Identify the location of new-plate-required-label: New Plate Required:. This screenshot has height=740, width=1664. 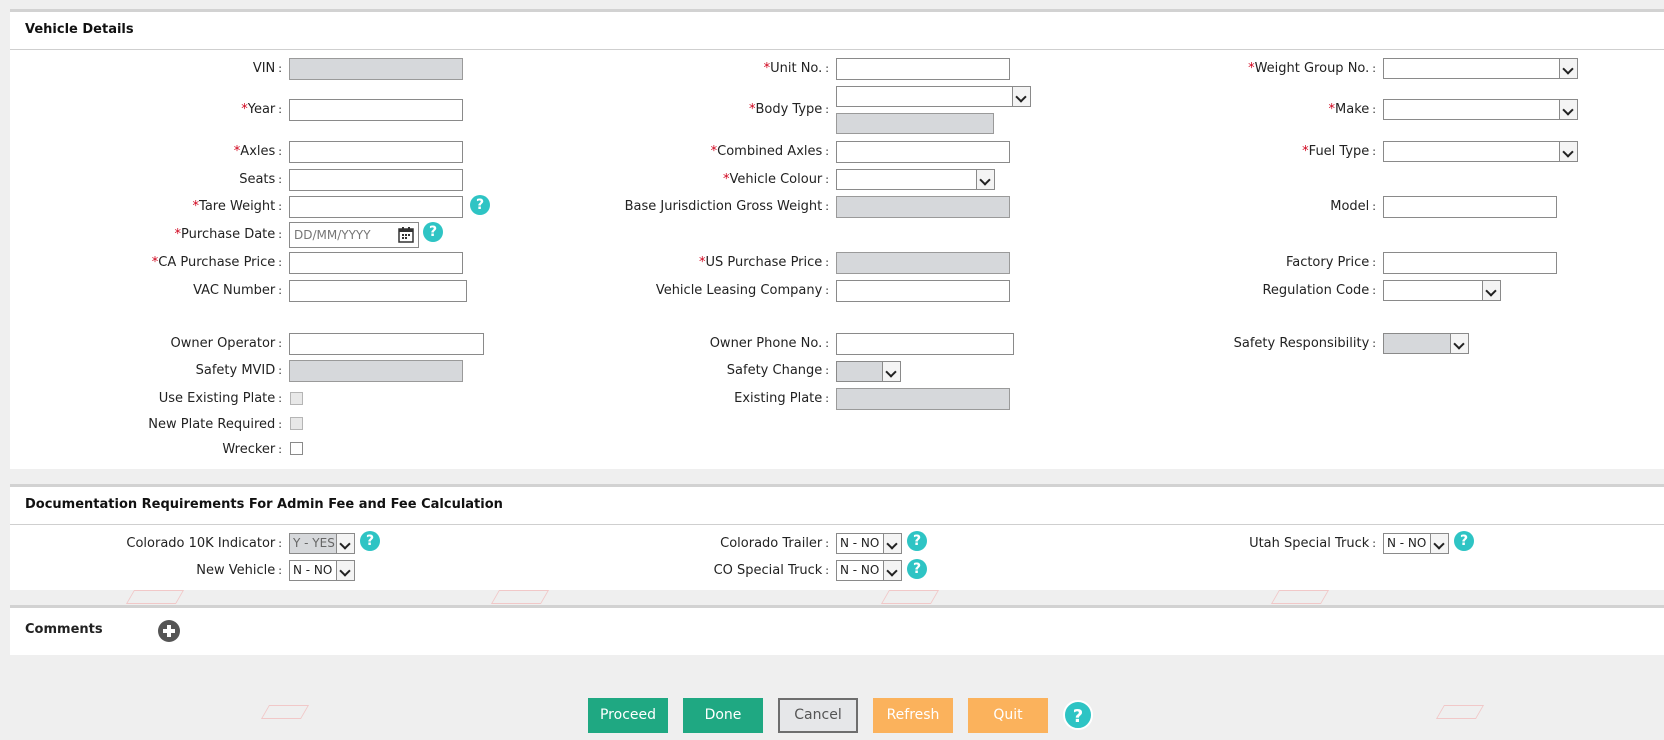
(215, 424).